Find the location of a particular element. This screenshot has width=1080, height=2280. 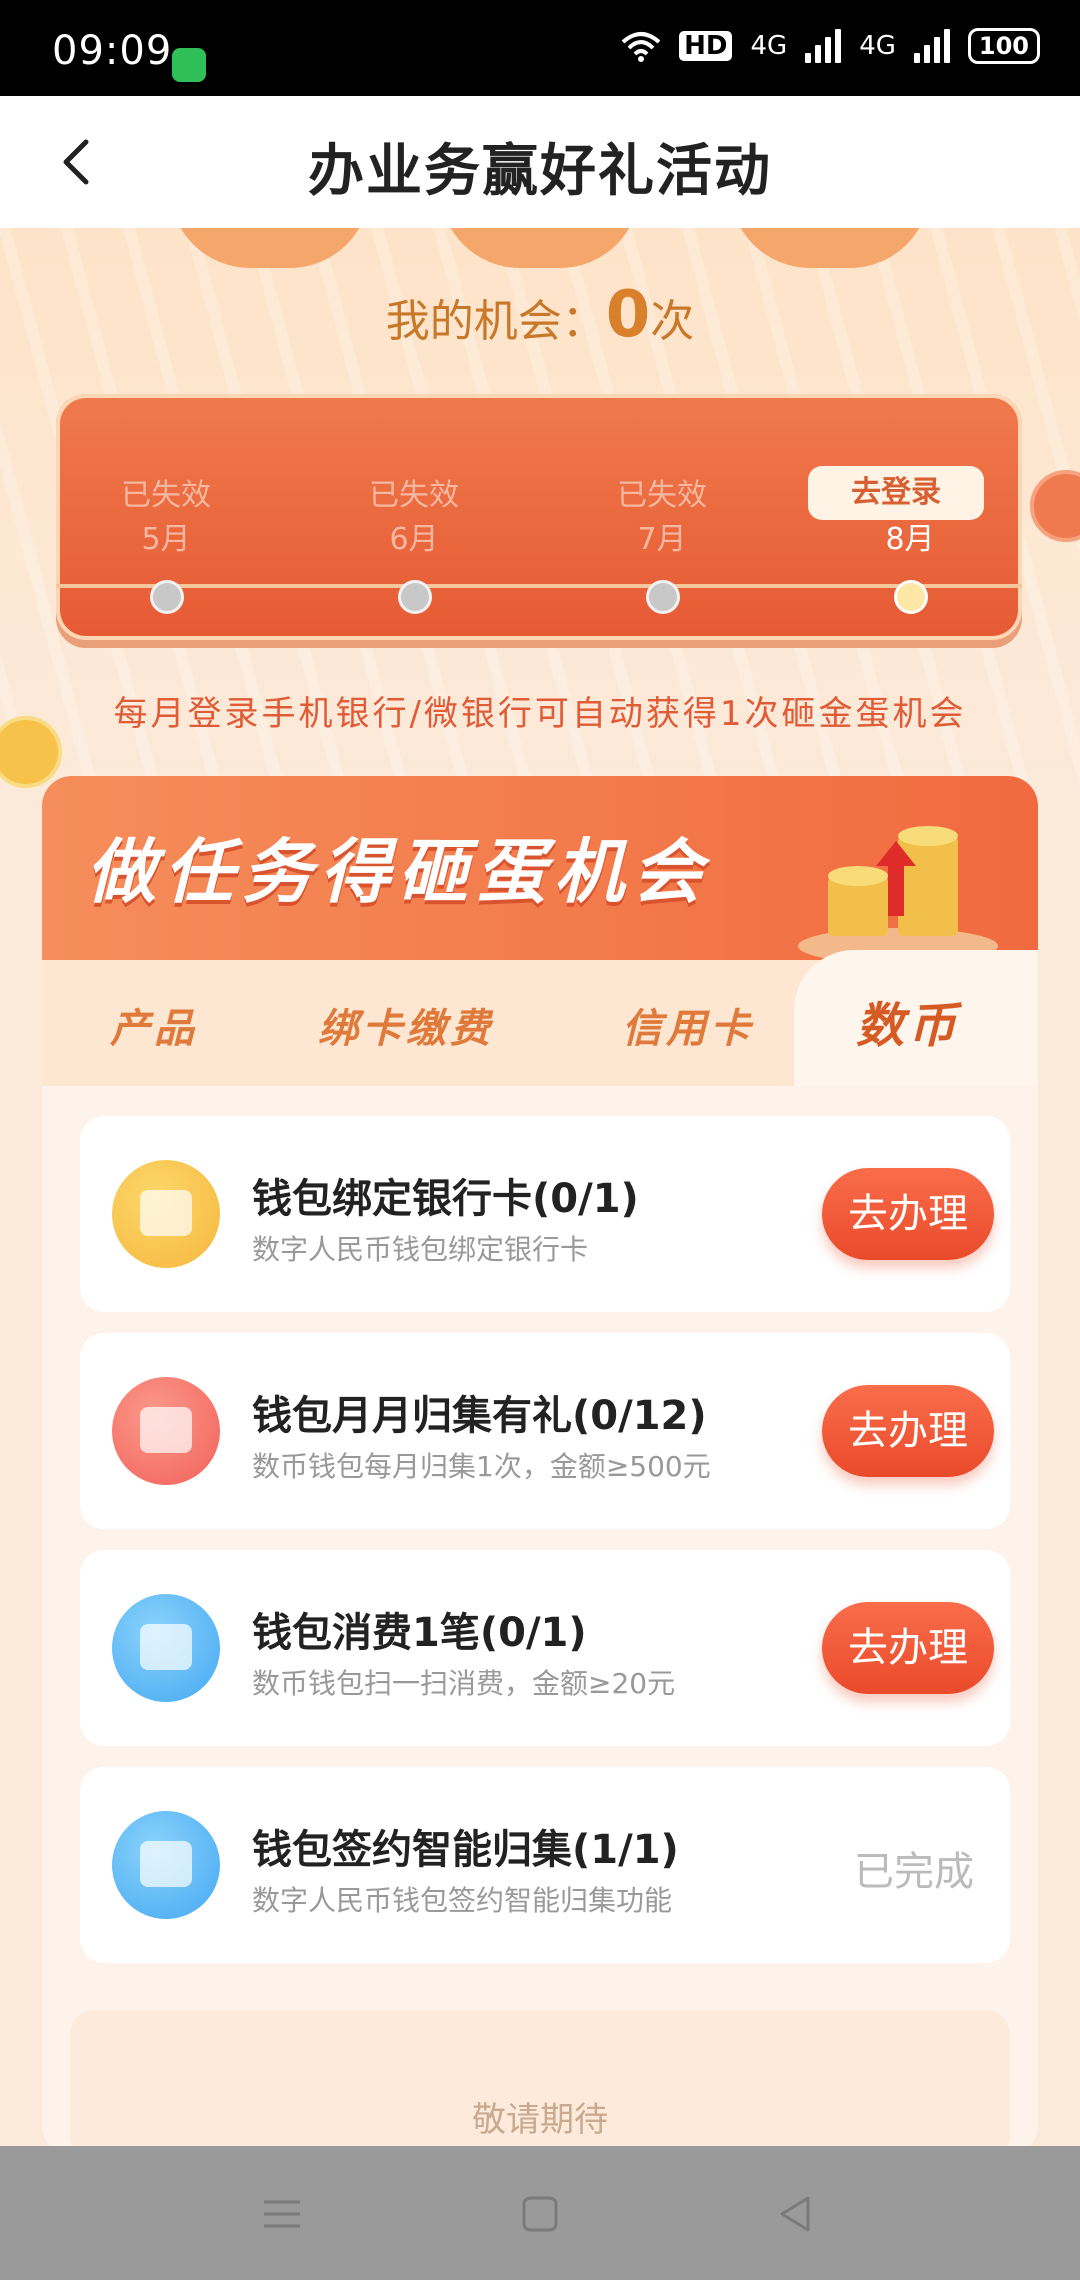

completed-label: 已完成 is located at coordinates (914, 1872).